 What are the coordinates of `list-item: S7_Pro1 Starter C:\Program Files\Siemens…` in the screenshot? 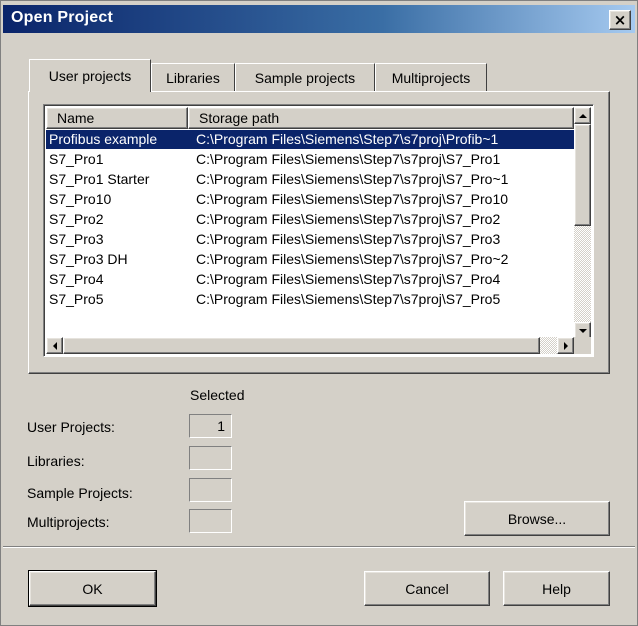 It's located at (310, 179).